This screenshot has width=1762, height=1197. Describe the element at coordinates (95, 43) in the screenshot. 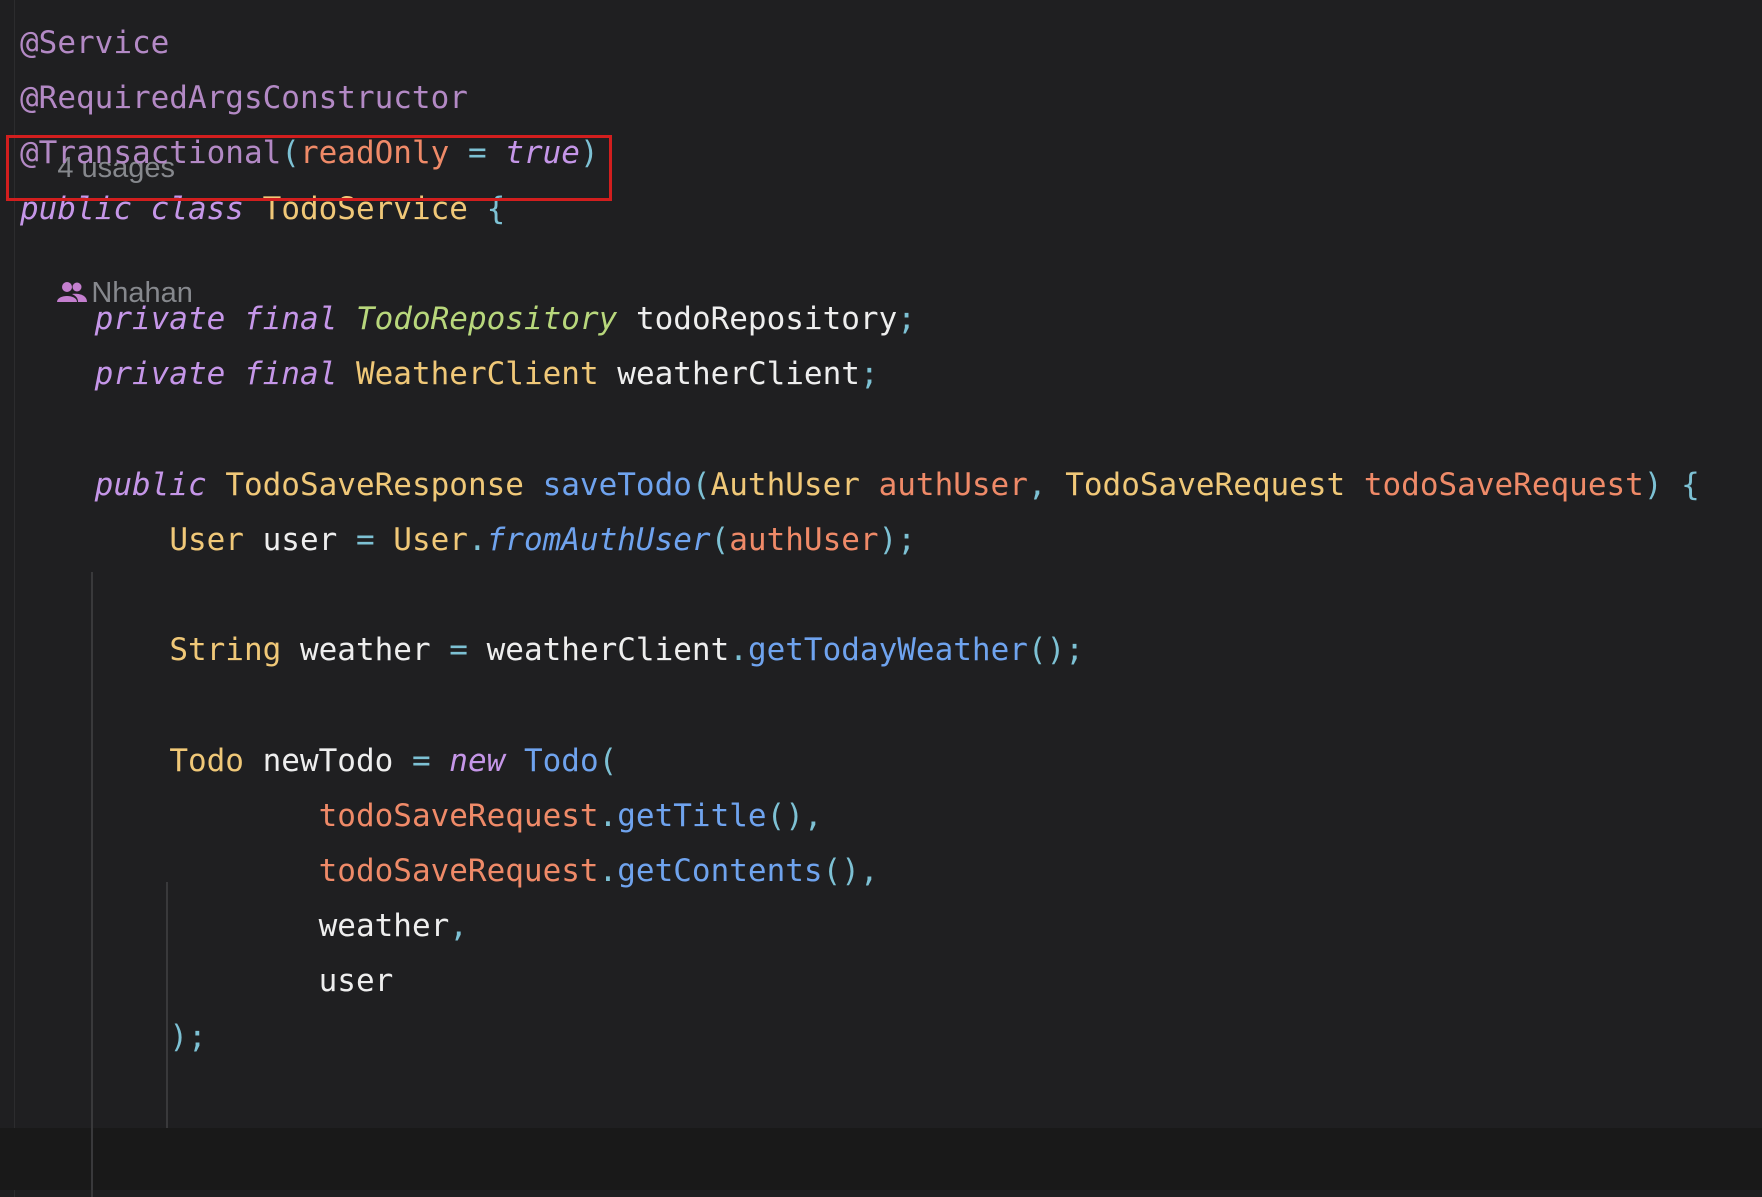

I see `code-token: @Service` at that location.